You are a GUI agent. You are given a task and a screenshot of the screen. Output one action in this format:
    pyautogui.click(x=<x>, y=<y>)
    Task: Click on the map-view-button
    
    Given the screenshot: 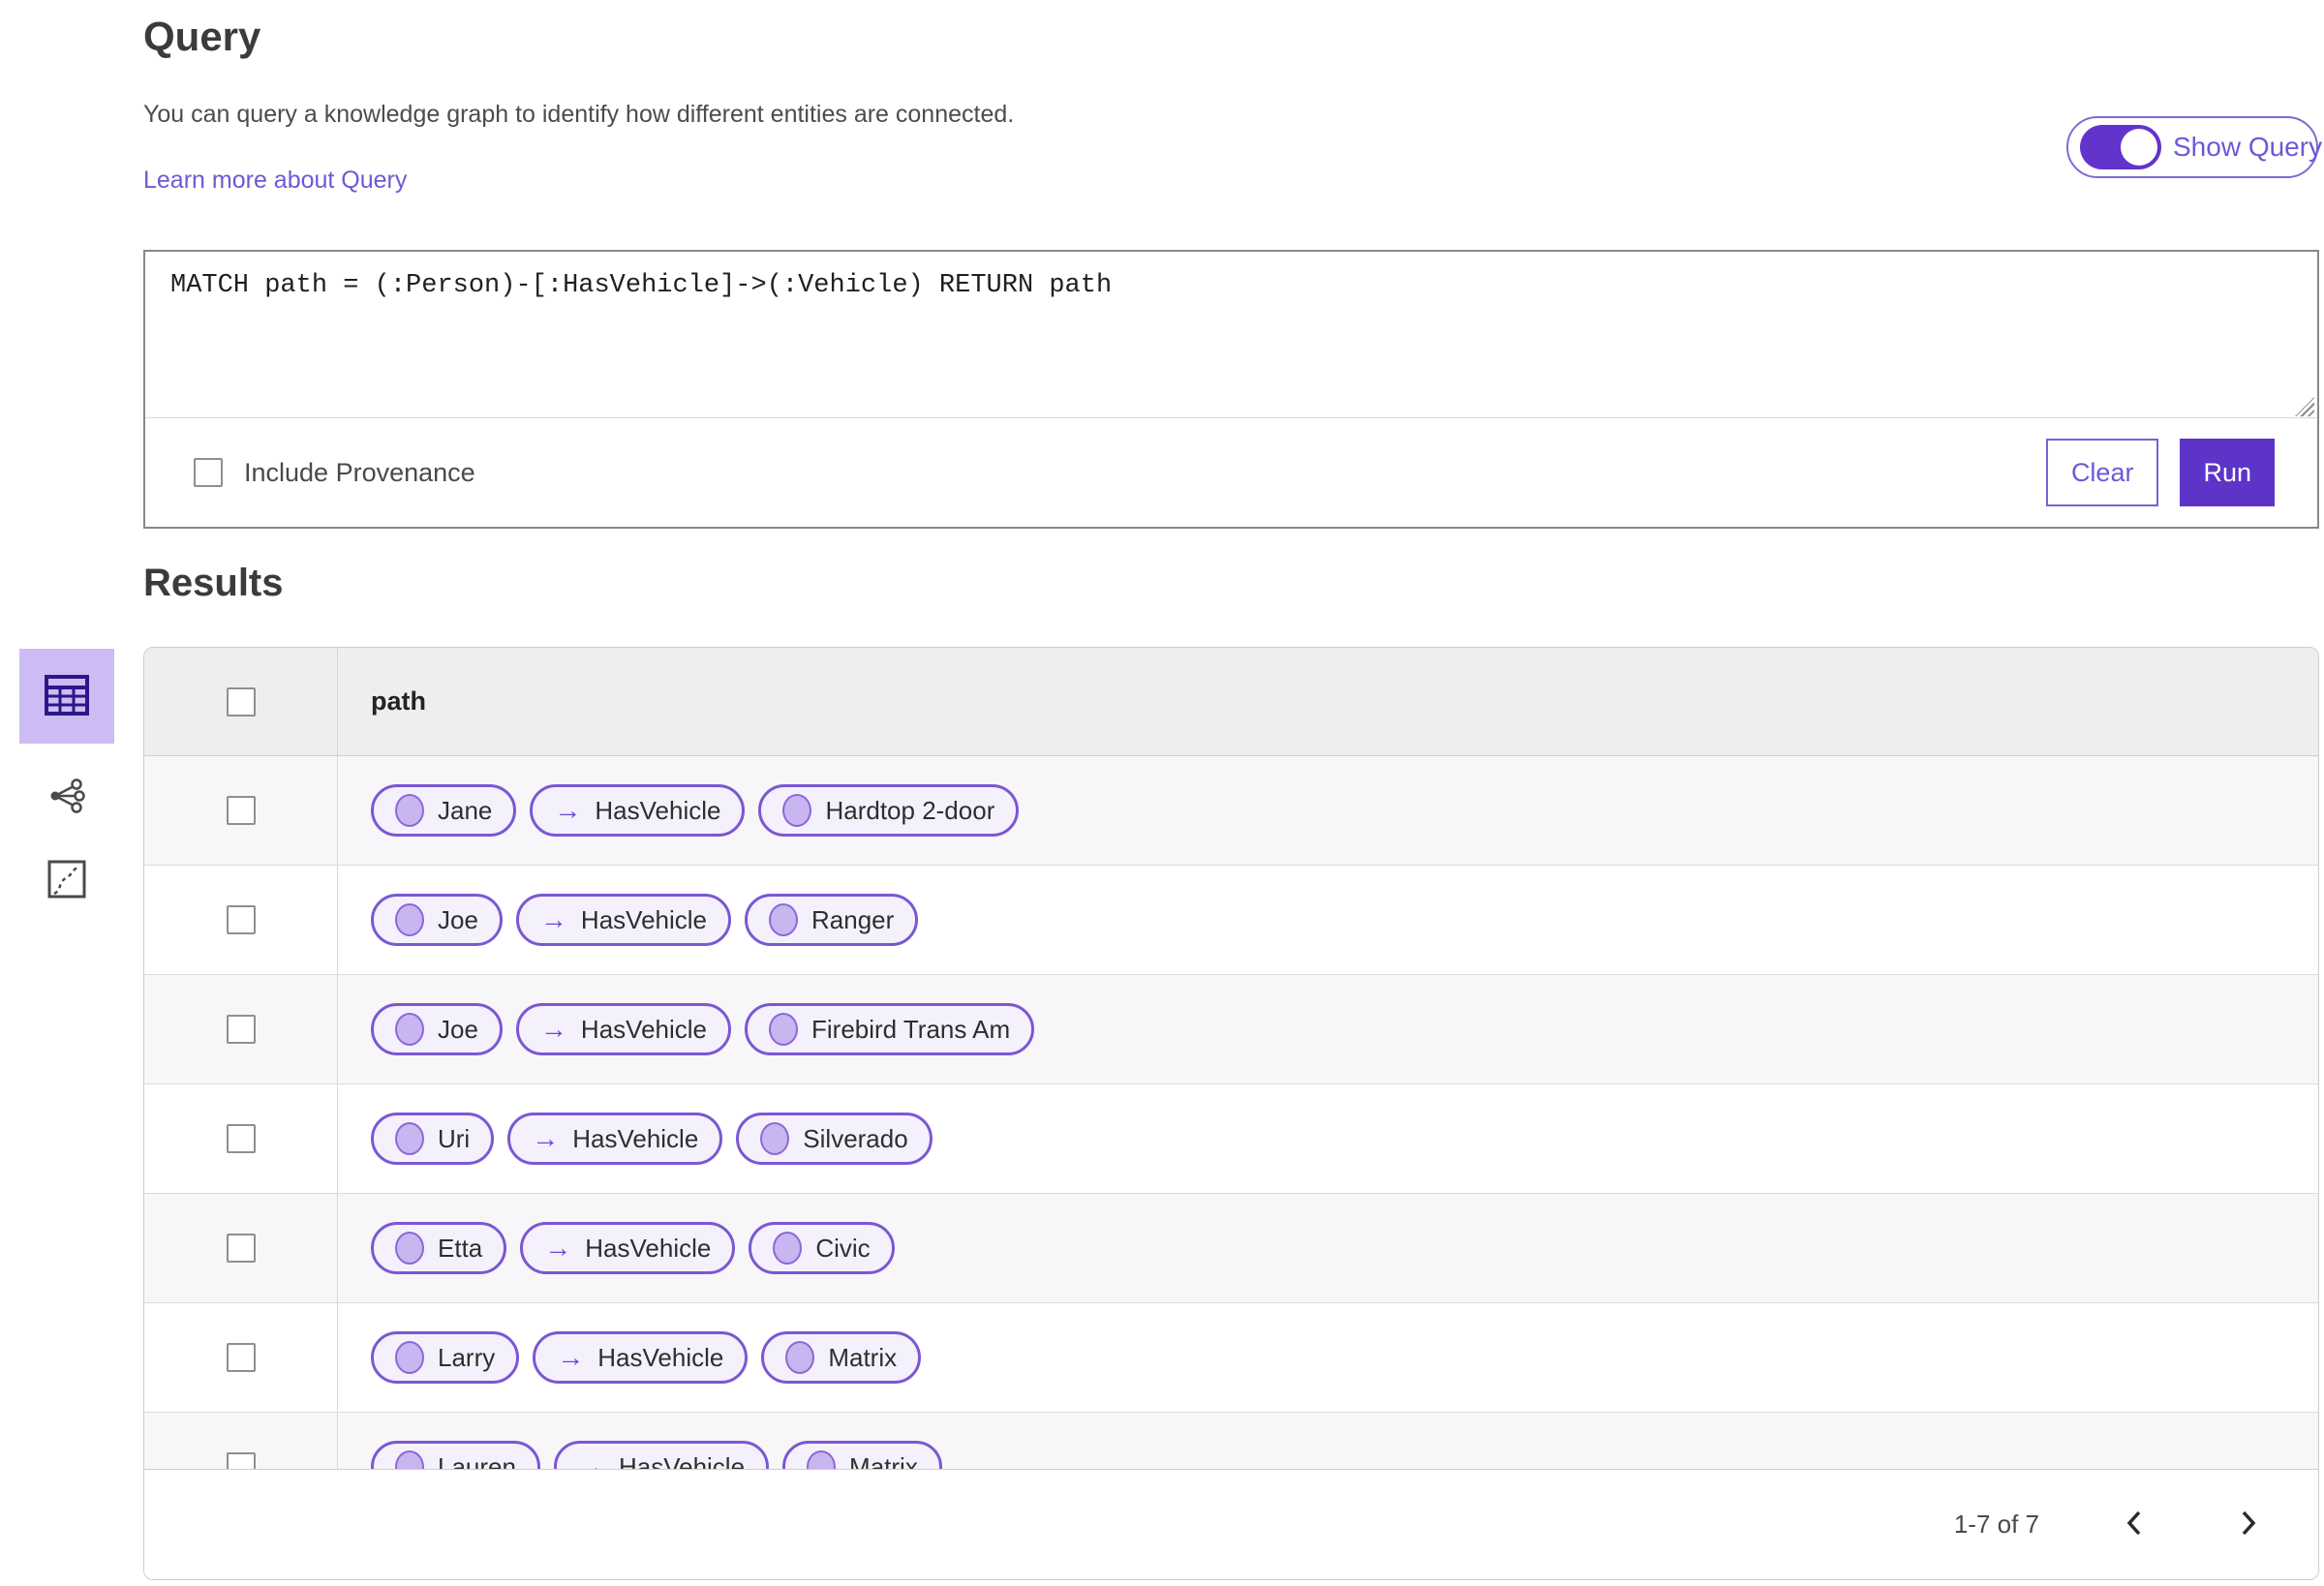 What is the action you would take?
    pyautogui.click(x=67, y=880)
    